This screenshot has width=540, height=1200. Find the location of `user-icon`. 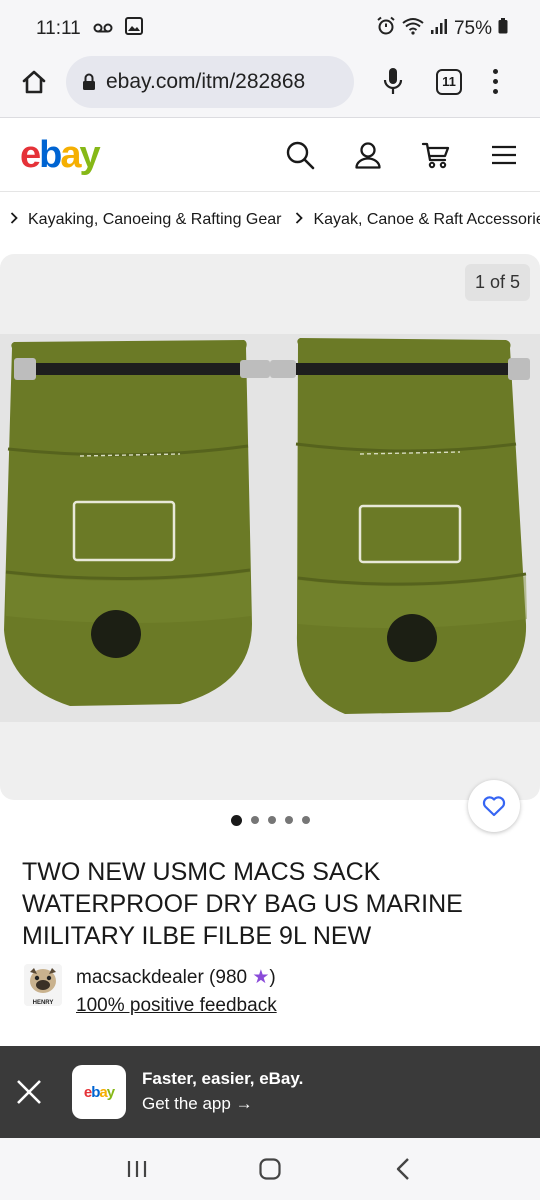

user-icon is located at coordinates (368, 155).